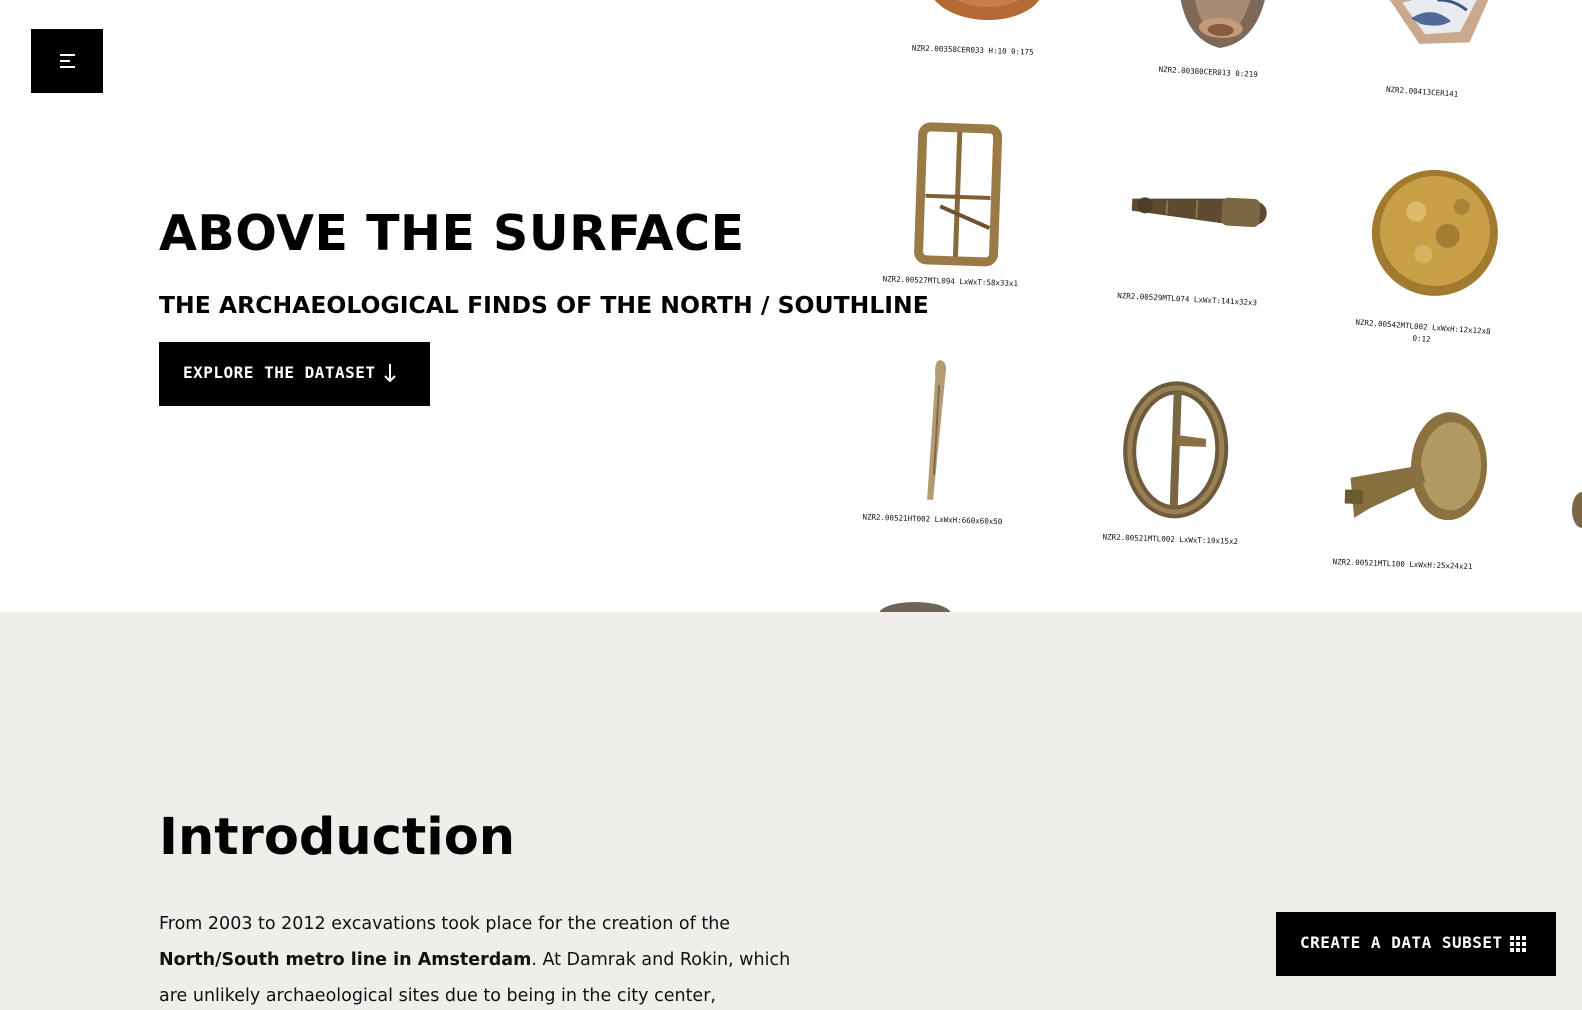 The height and width of the screenshot is (1010, 1582). I want to click on find-item: NZR2.00529MTL074 LxWxT:141x32x3, so click(1195, 245).